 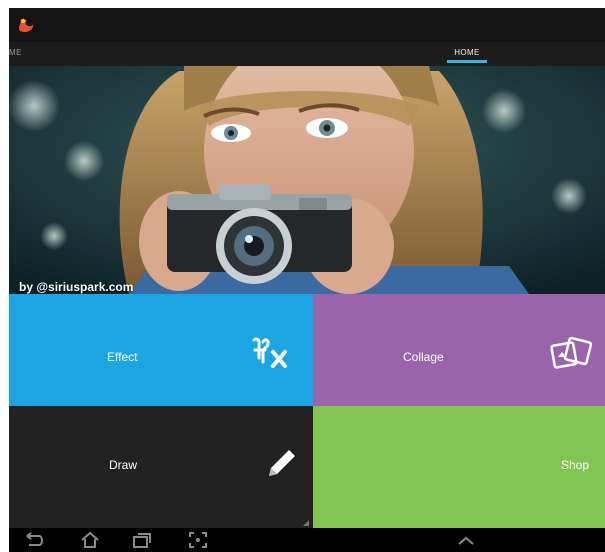 I want to click on corner-marker-icon, so click(x=306, y=523).